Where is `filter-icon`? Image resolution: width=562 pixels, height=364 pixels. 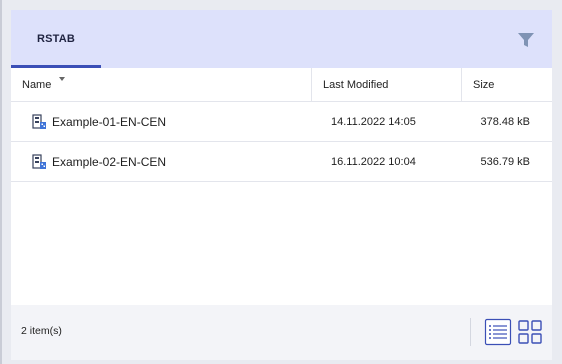
filter-icon is located at coordinates (526, 40).